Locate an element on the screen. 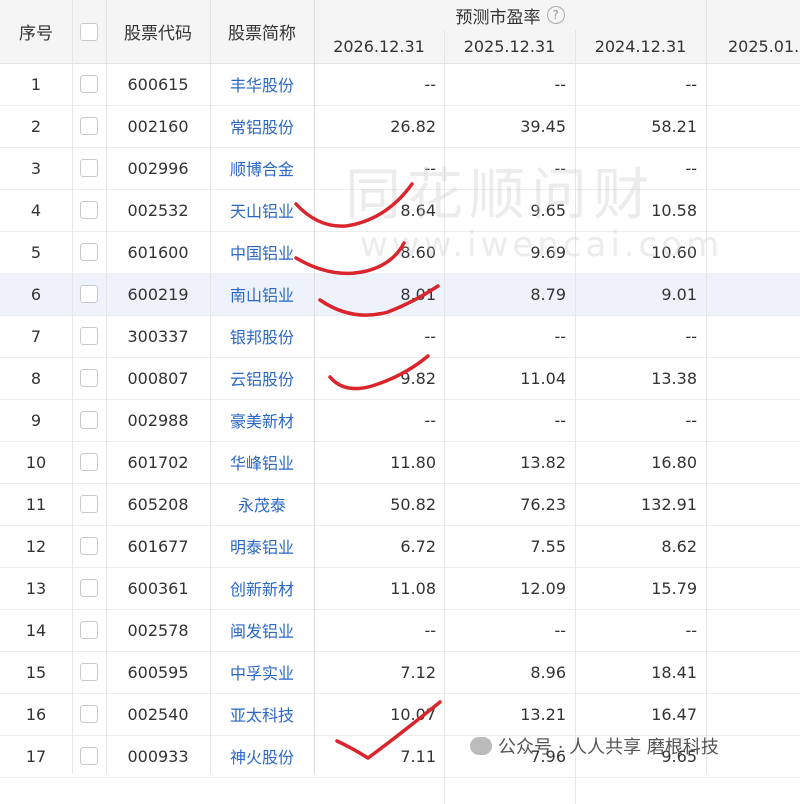 The image size is (800, 804). pe-2026: -- is located at coordinates (430, 630).